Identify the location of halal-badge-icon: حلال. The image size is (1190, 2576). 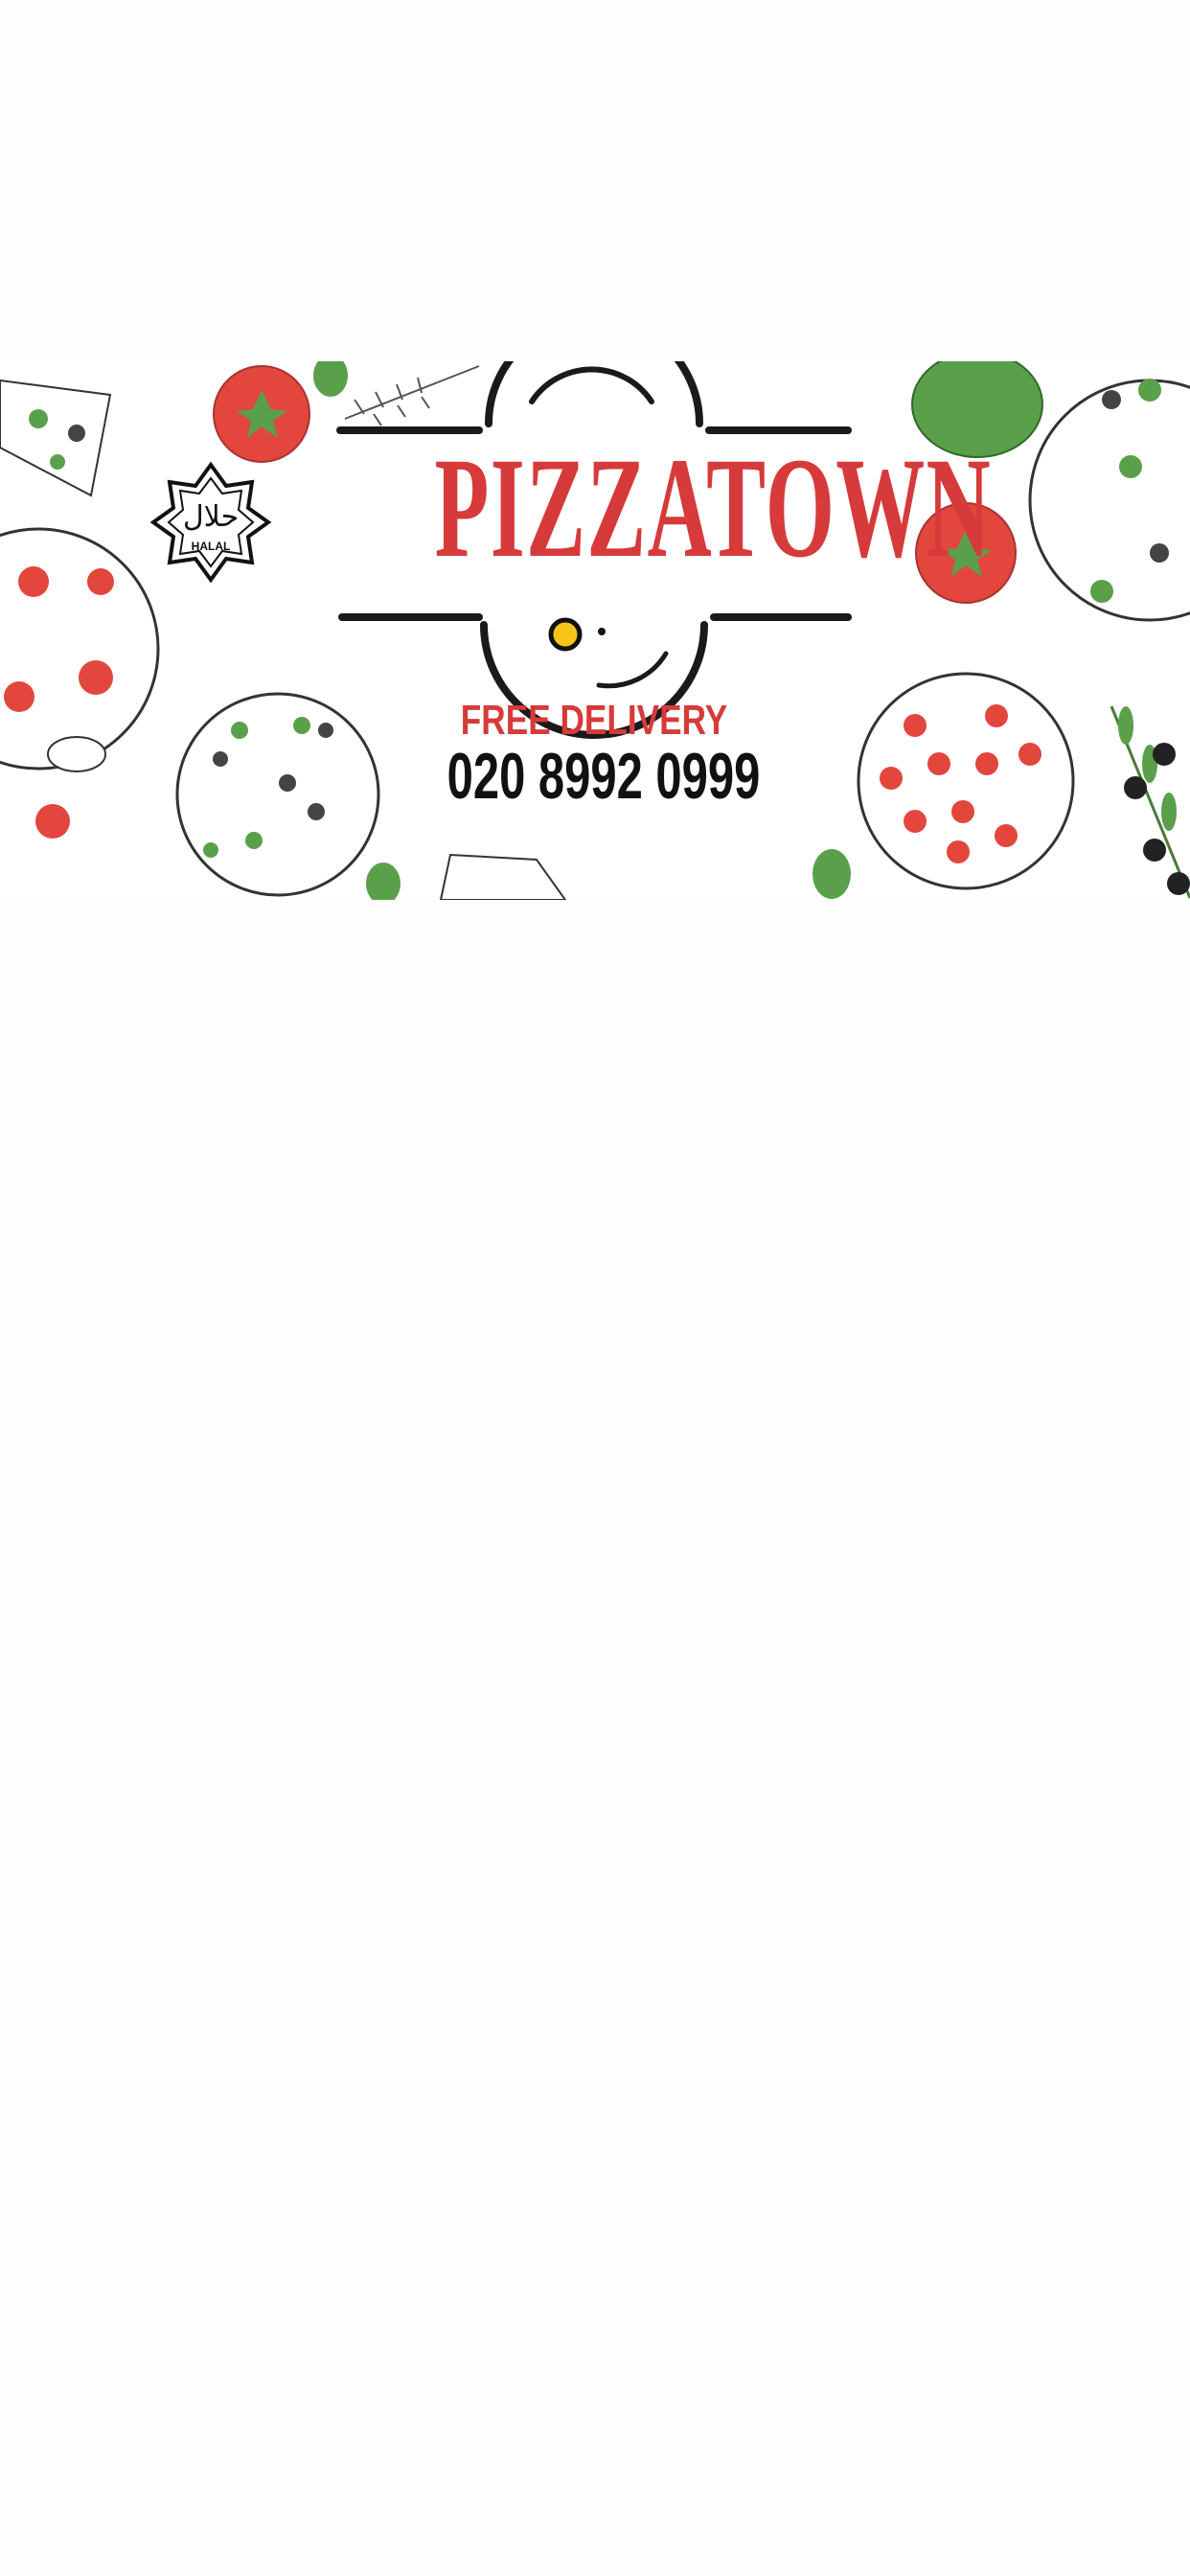
(210, 522).